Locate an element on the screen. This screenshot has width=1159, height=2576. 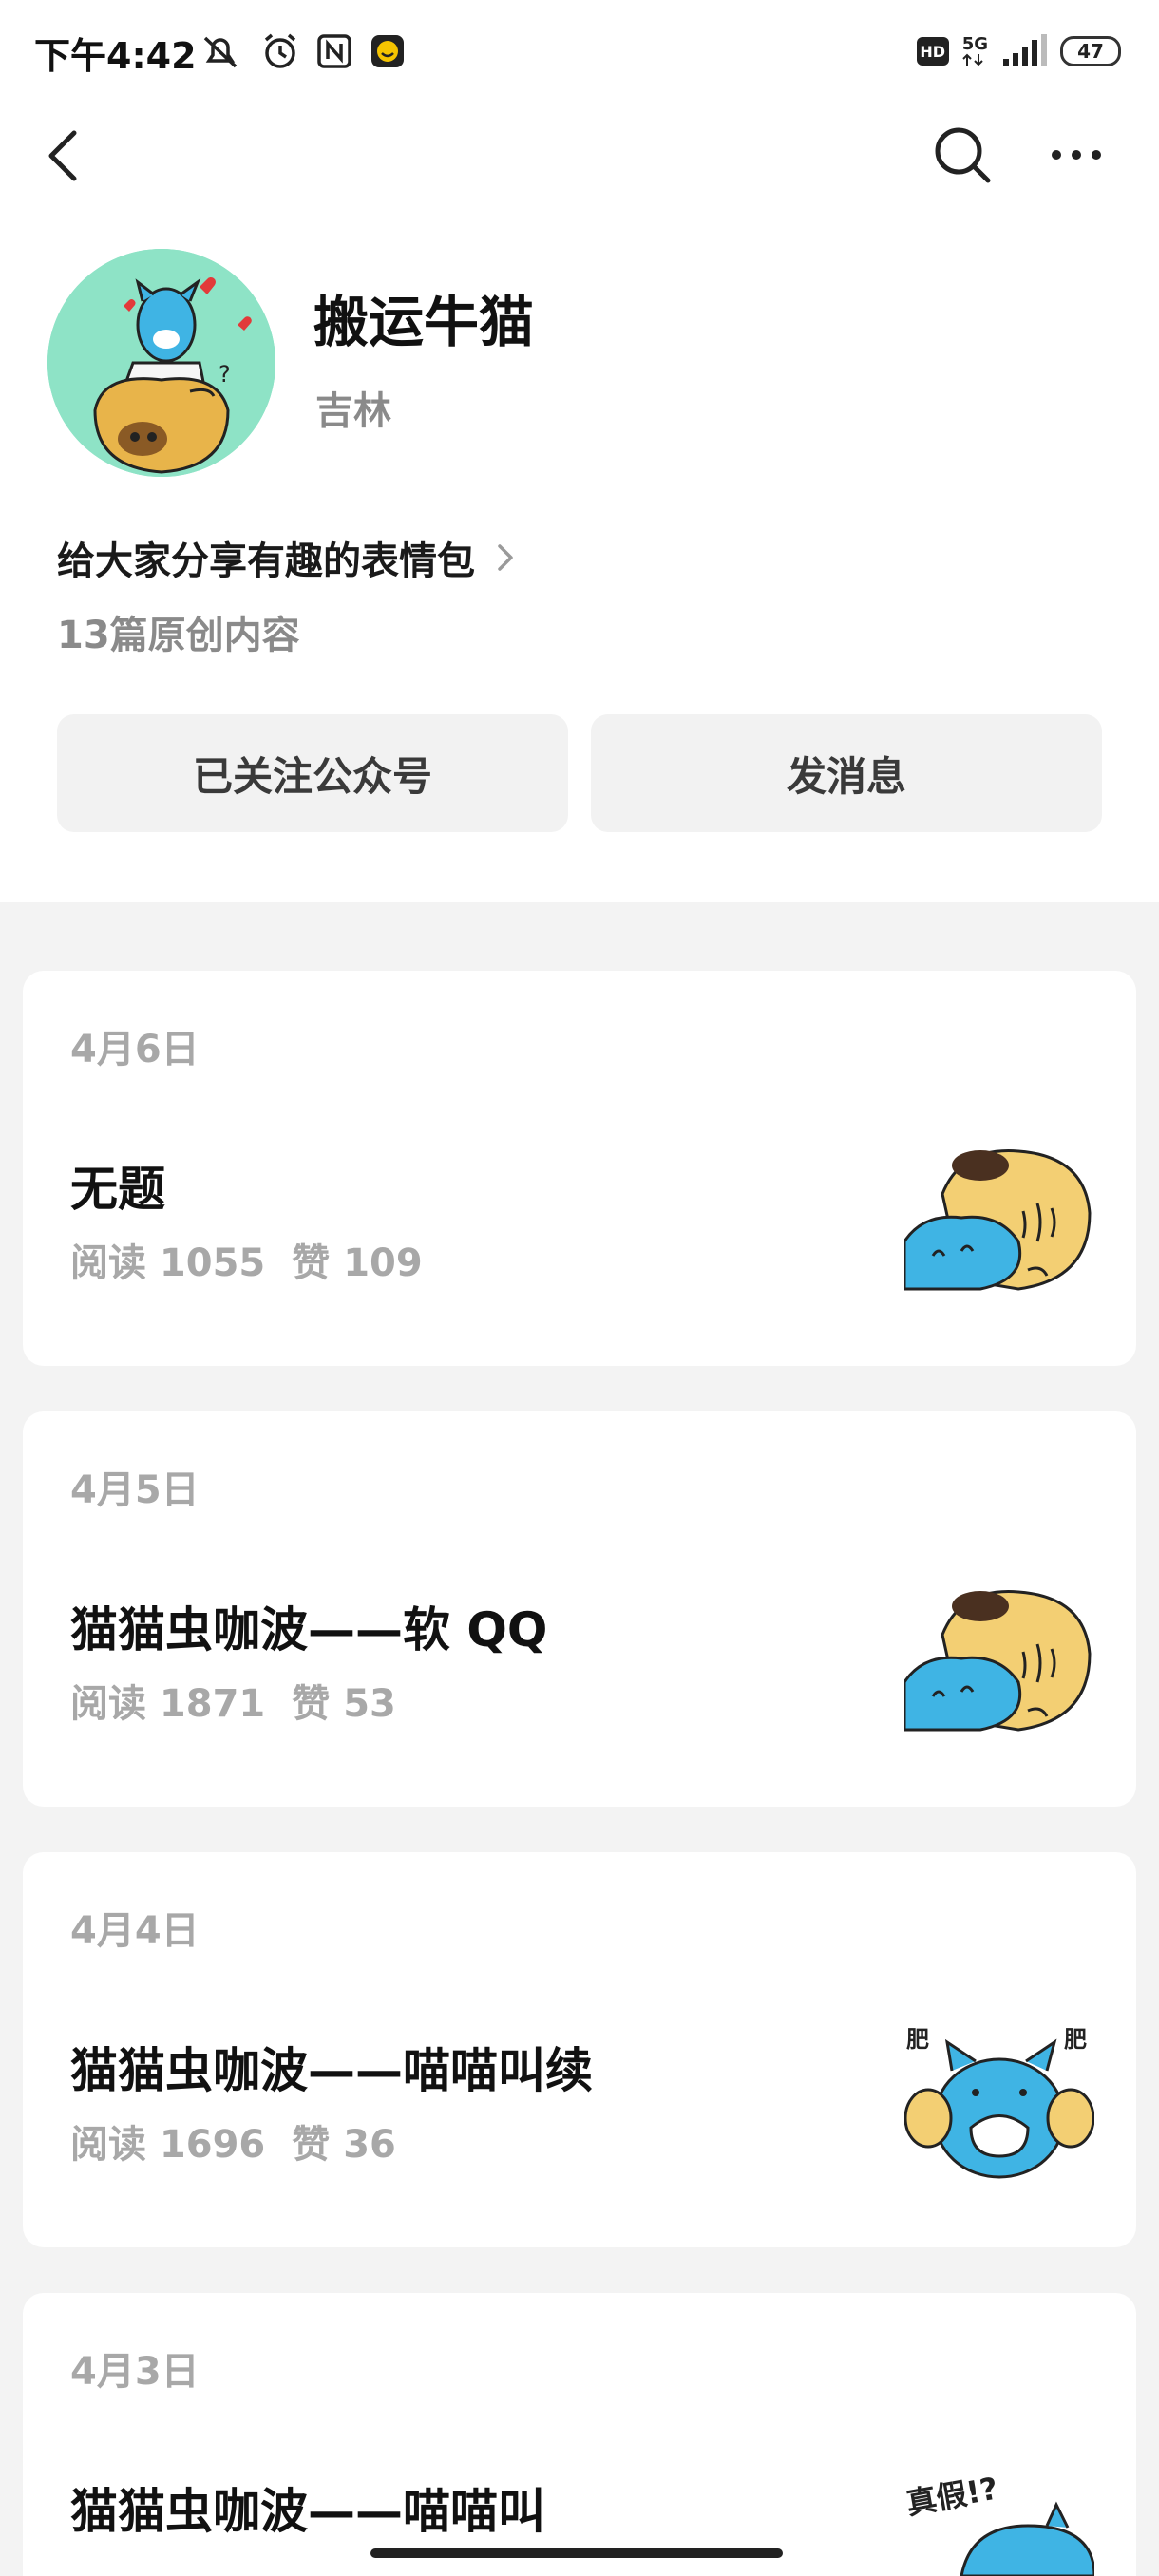
thumb-text-fat-left: 肥 is located at coordinates (917, 2039).